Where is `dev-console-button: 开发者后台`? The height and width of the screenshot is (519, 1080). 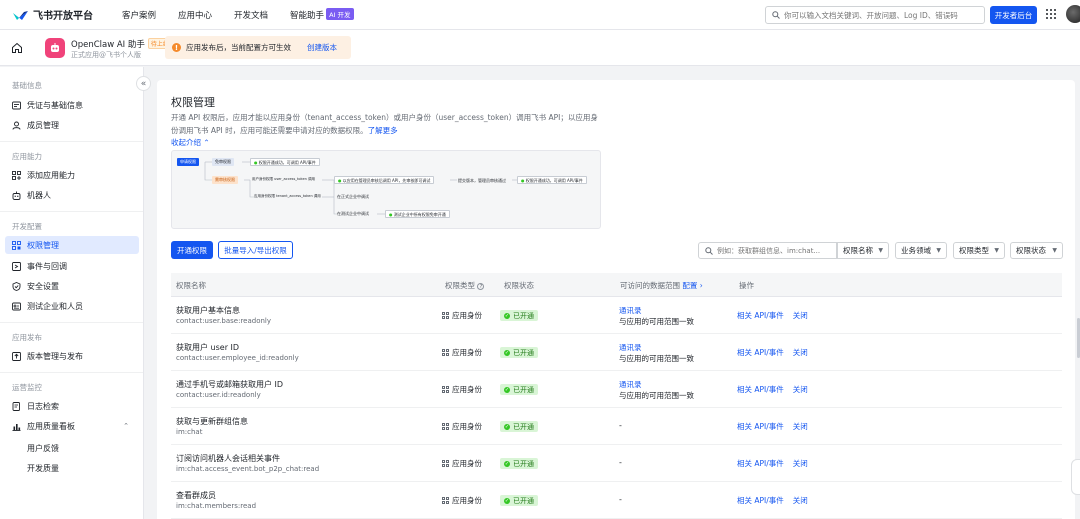 dev-console-button: 开发者后台 is located at coordinates (1013, 15).